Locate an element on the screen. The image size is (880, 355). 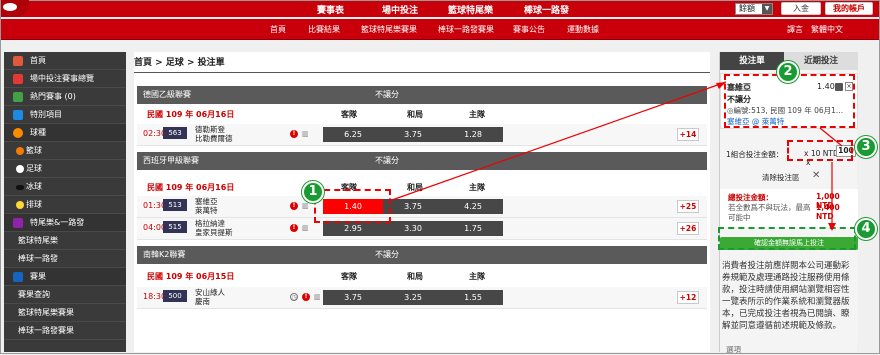
annotation-step-4: 4 is located at coordinates (866, 229).